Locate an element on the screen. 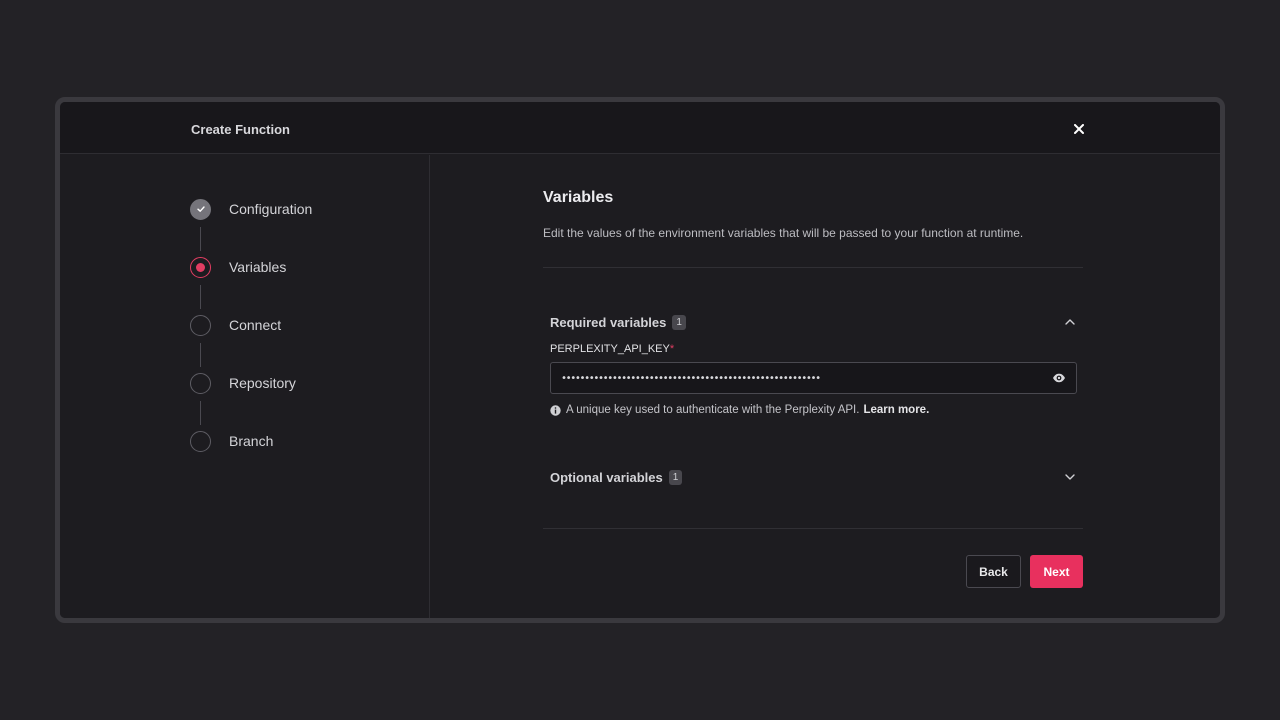 The width and height of the screenshot is (1280, 720). step-label: Repository is located at coordinates (262, 383).